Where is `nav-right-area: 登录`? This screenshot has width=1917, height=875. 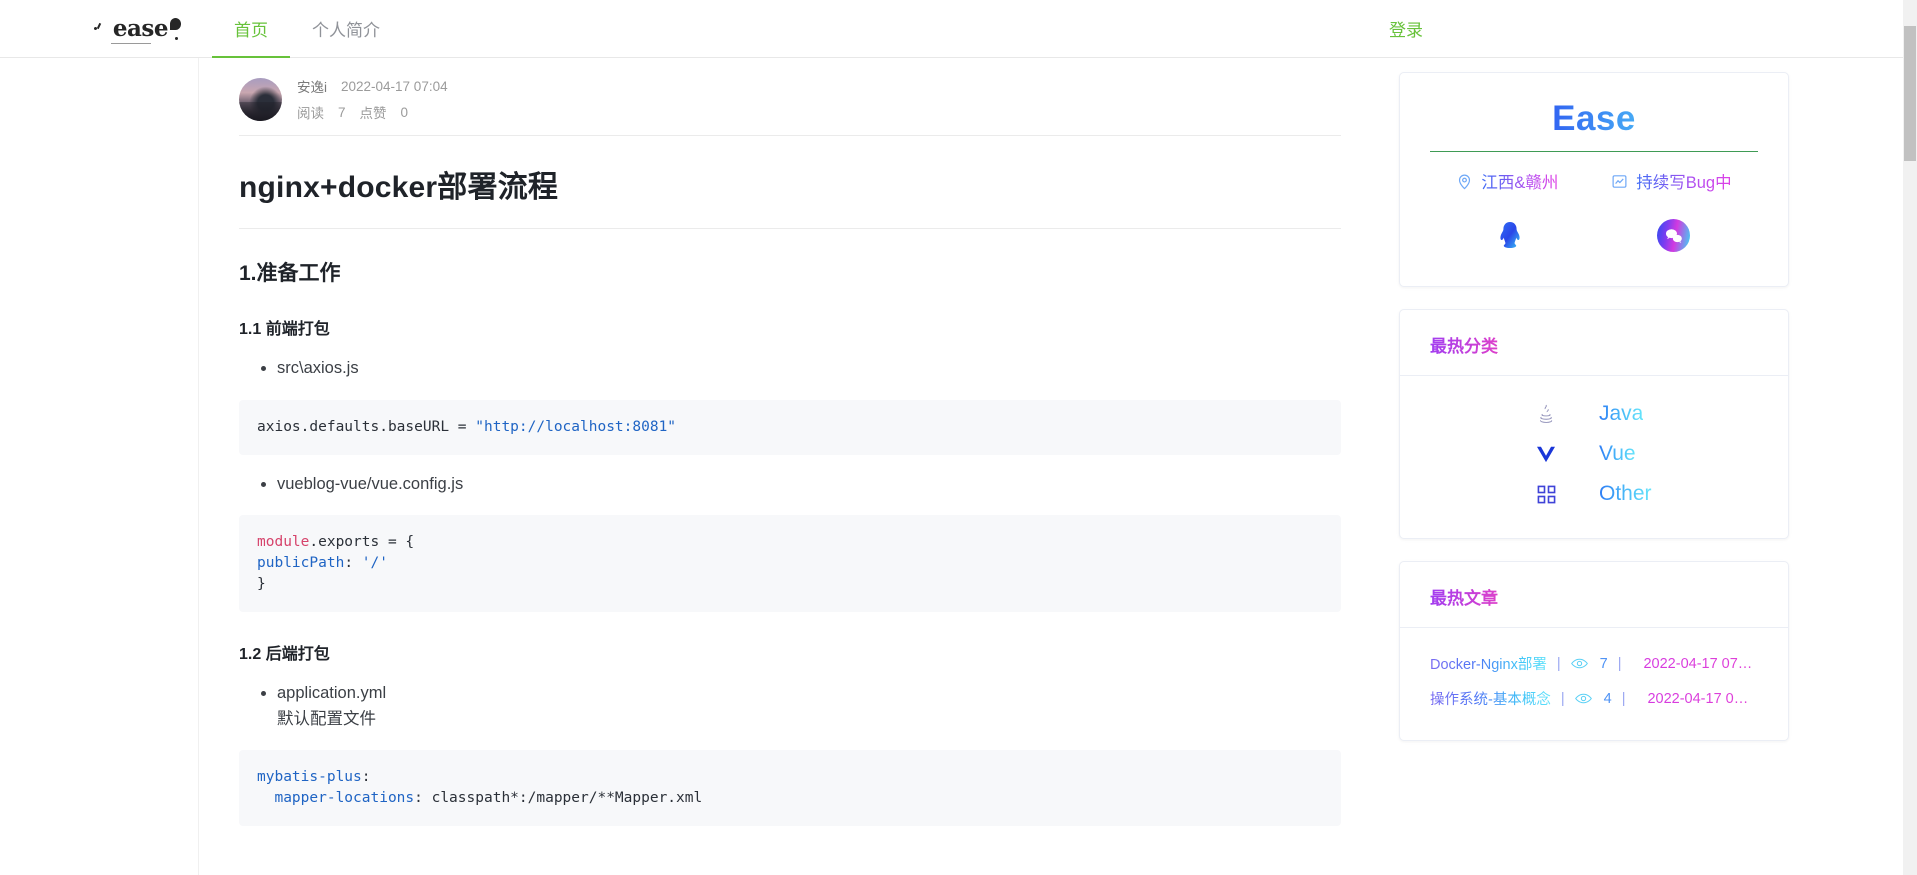
nav-right-area: 登录 is located at coordinates (1646, 28).